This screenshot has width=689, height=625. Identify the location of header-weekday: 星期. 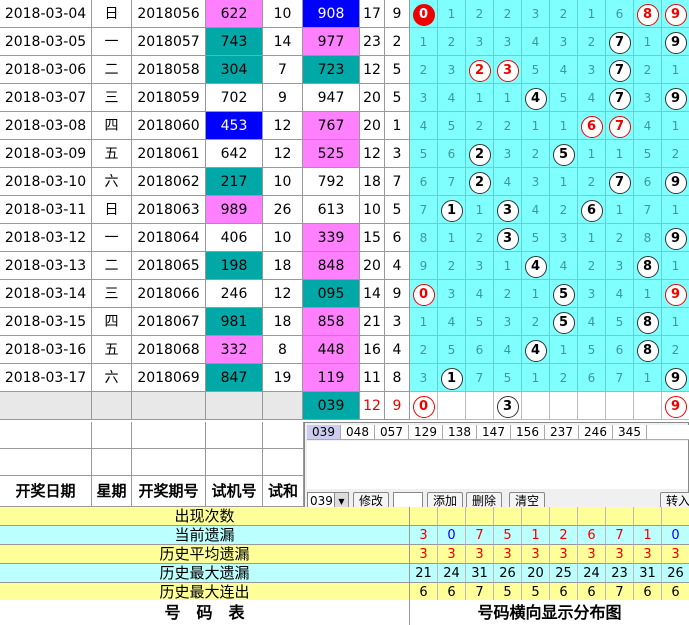
(112, 491).